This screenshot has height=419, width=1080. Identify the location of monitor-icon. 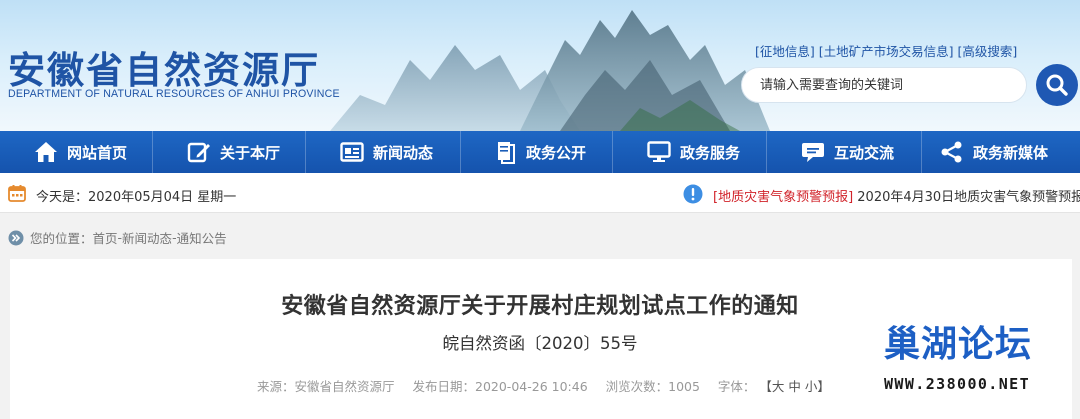
(659, 151).